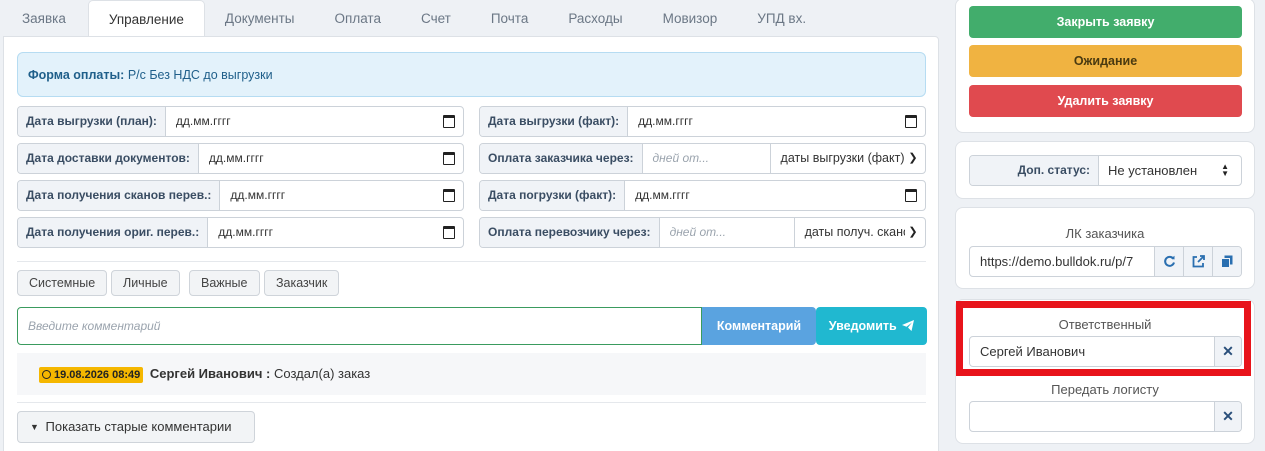 The image size is (1265, 451). I want to click on up-down-icon: ▲ ▼, so click(1225, 170).